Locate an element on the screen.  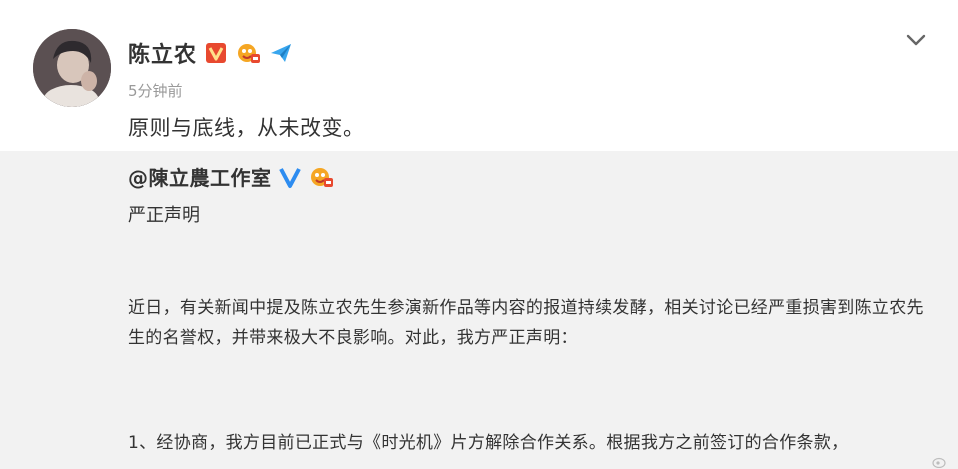
truncated-text-line is located at coordinates (368, 464).